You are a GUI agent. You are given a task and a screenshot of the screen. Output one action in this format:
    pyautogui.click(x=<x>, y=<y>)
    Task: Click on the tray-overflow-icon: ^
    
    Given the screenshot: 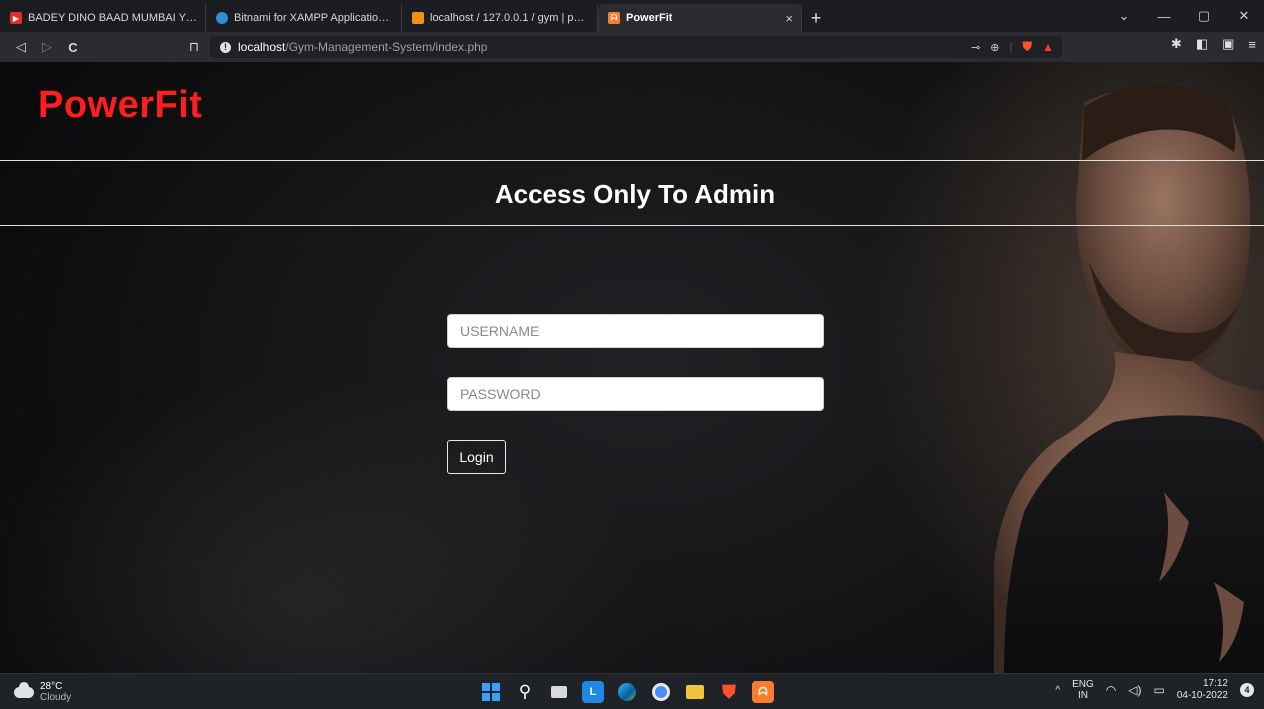 What is the action you would take?
    pyautogui.click(x=1057, y=690)
    